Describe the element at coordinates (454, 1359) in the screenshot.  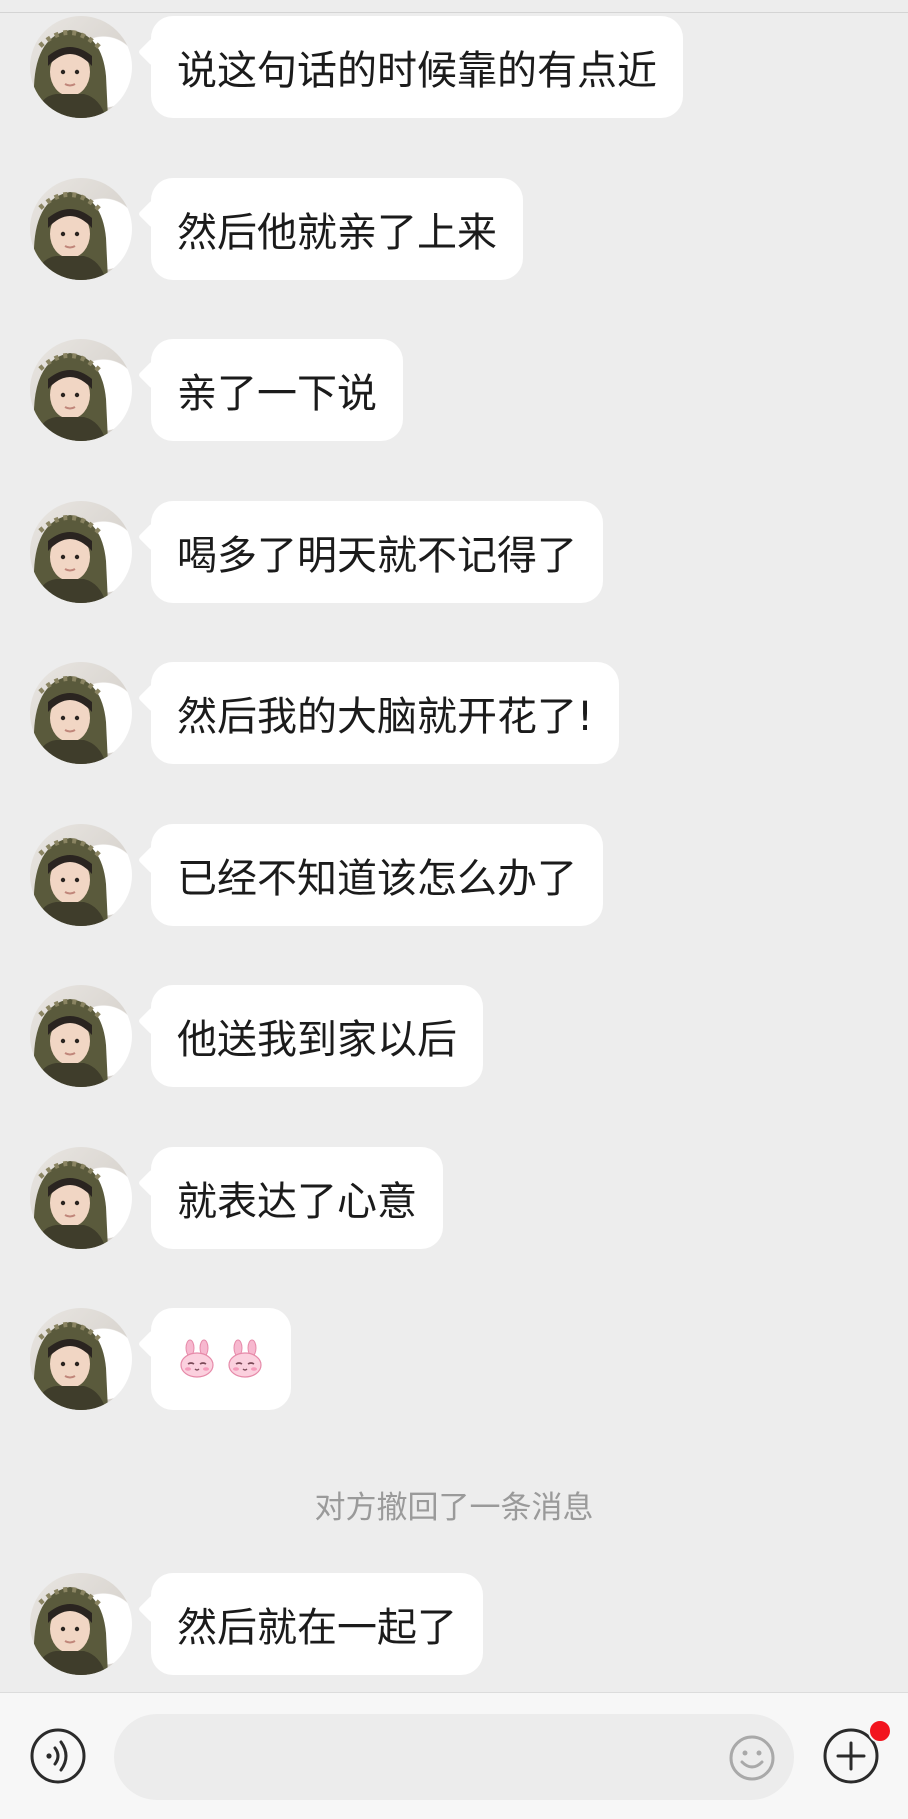
I see `message-row` at that location.